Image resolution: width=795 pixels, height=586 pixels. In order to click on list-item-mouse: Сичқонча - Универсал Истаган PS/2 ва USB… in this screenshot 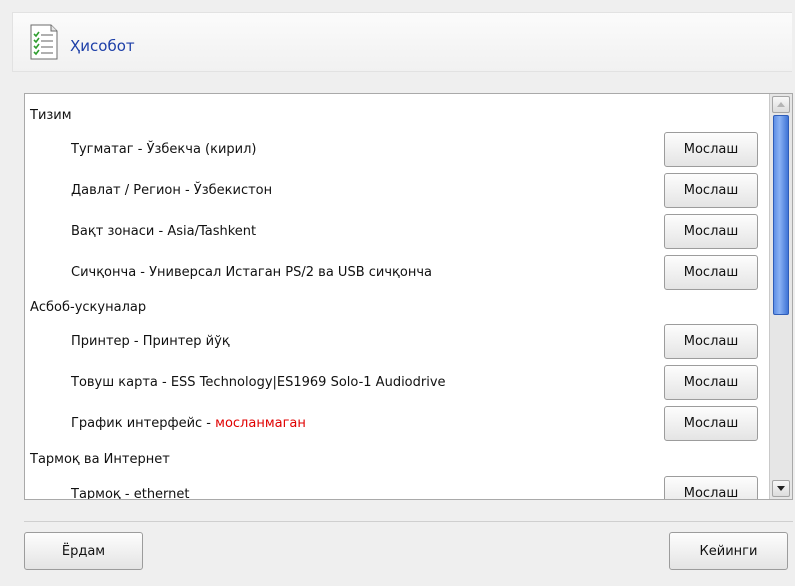, I will do `click(251, 272)`.